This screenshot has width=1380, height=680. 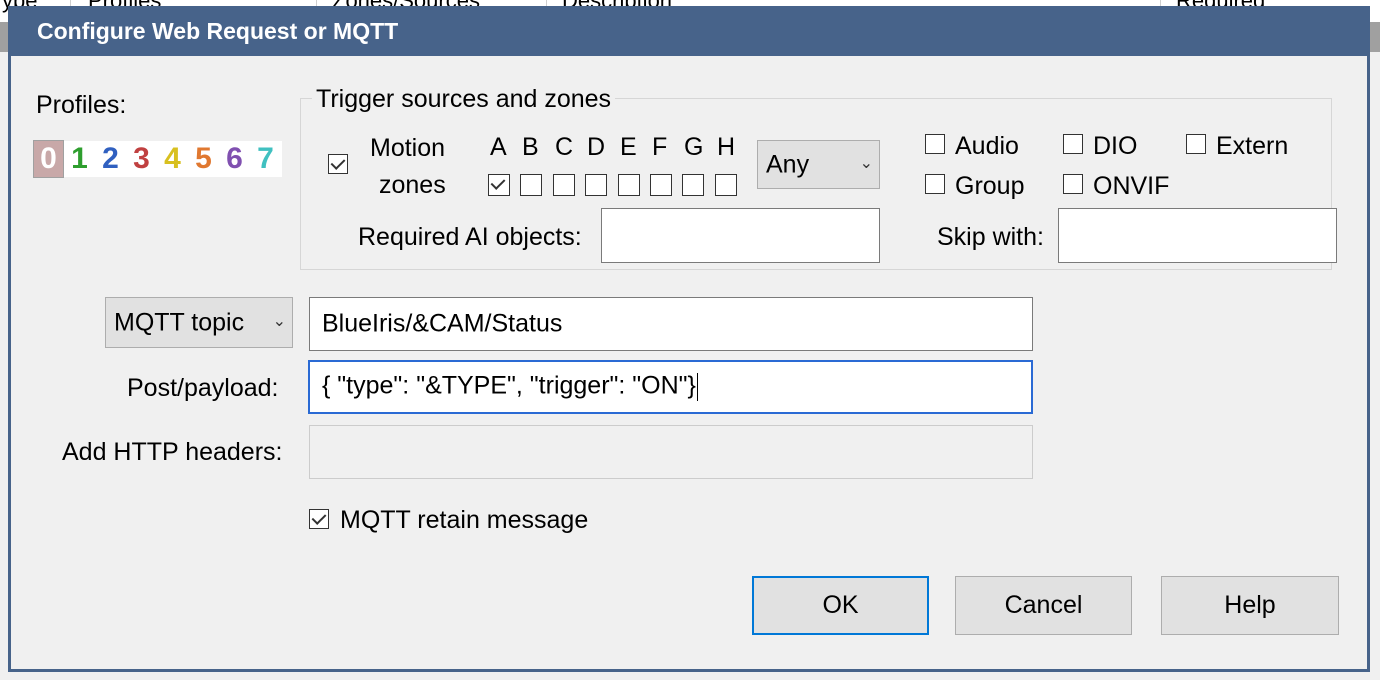 What do you see at coordinates (990, 186) in the screenshot?
I see `group-label: Group` at bounding box center [990, 186].